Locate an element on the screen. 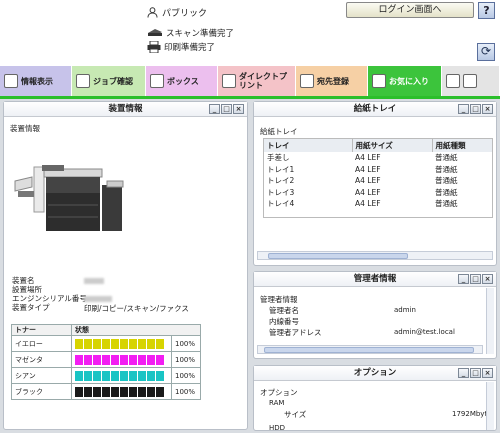 This screenshot has width=500, height=433. device-info-labels: 装置名 設置場所 エンジンシリアル番号 装置タイプ is located at coordinates (49, 294).